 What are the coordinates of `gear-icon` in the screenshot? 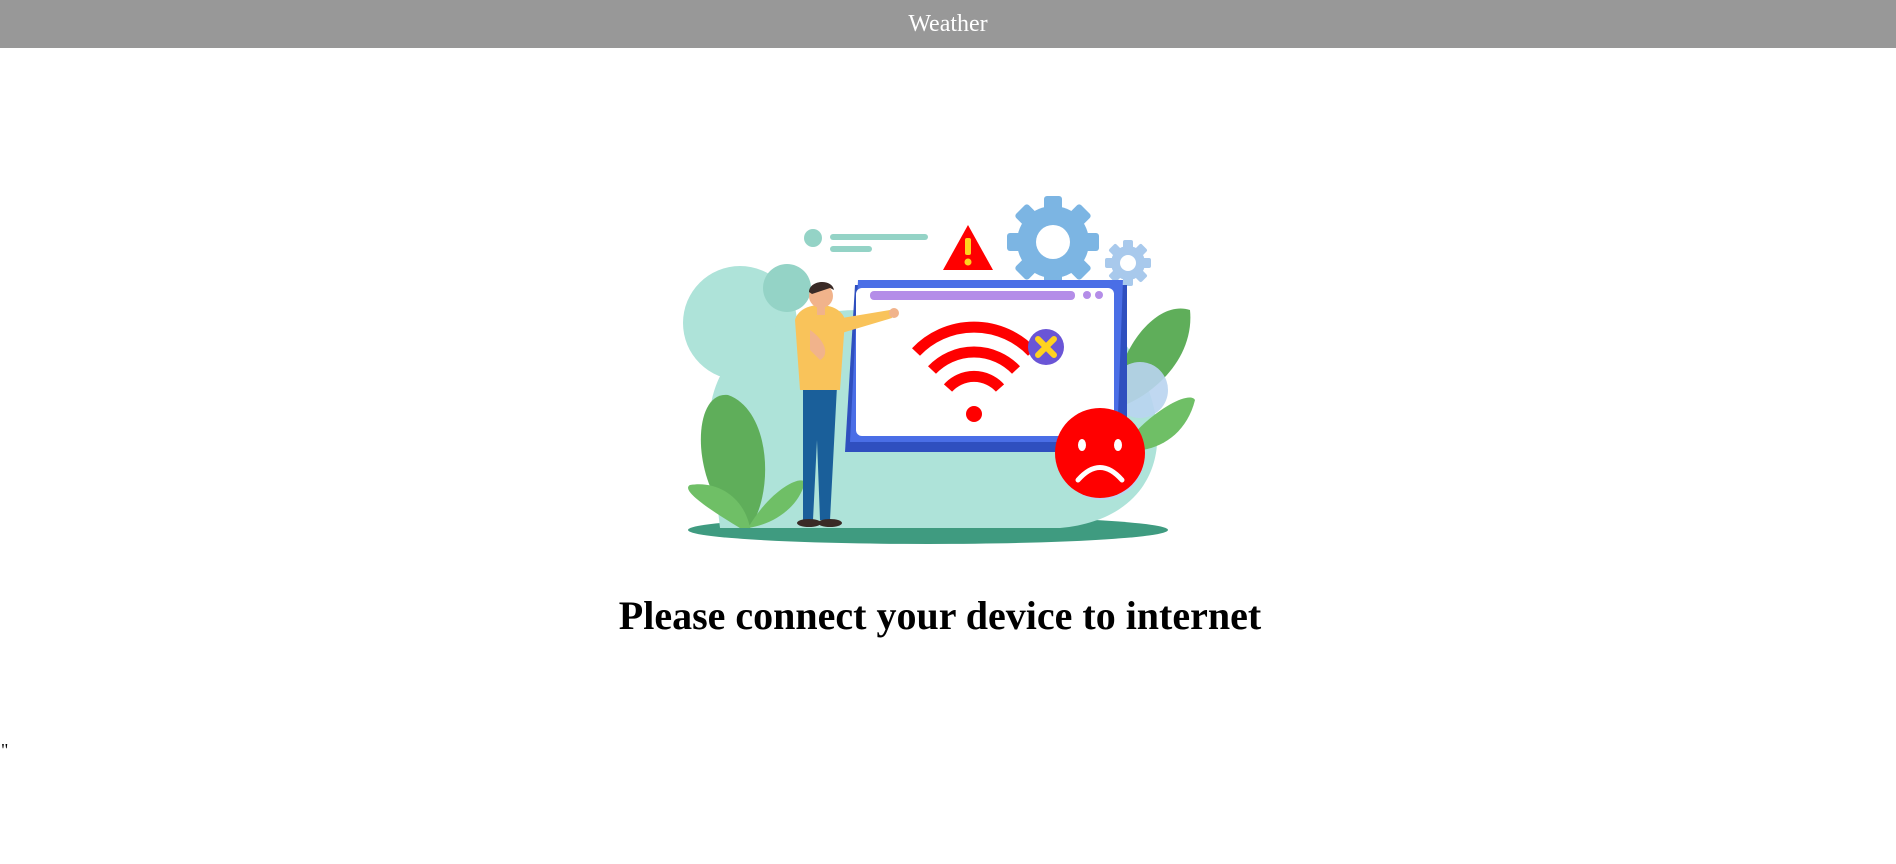 It's located at (1053, 242).